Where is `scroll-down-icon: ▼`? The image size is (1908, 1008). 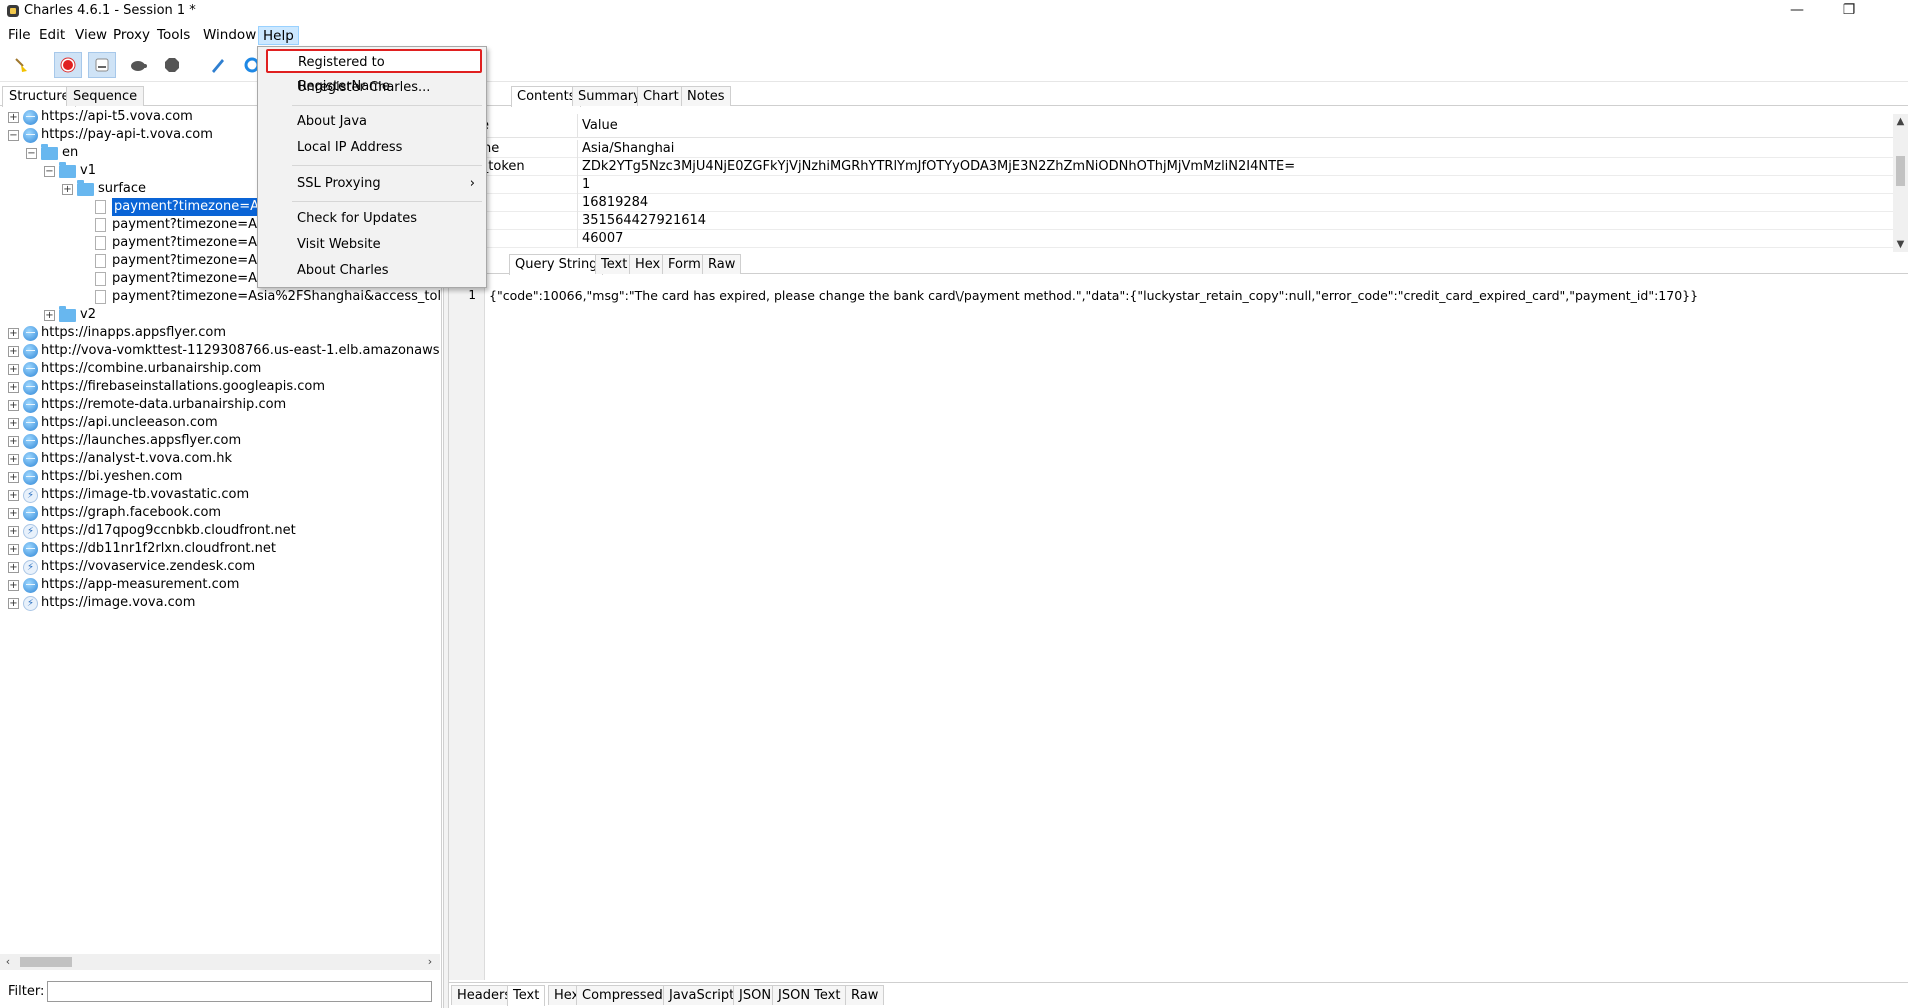 scroll-down-icon: ▼ is located at coordinates (1900, 244).